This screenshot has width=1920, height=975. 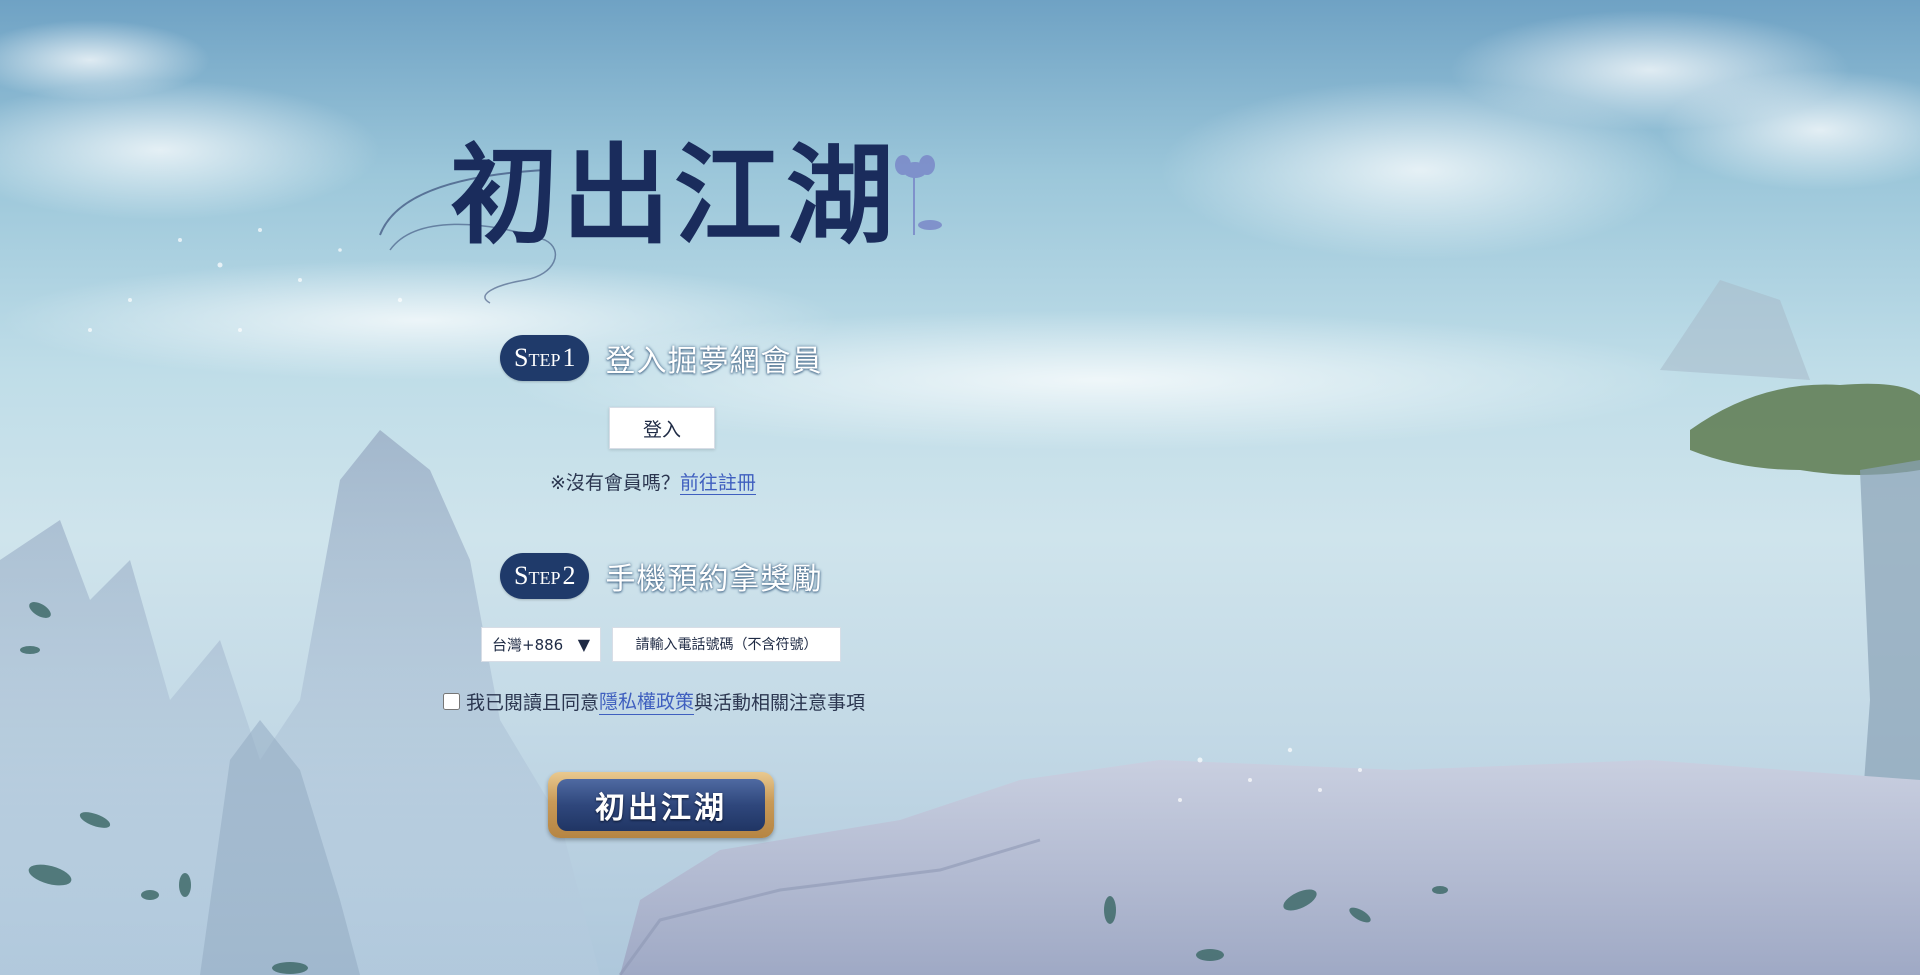 I want to click on step1-title: 登入掘夢網會員, so click(x=714, y=361).